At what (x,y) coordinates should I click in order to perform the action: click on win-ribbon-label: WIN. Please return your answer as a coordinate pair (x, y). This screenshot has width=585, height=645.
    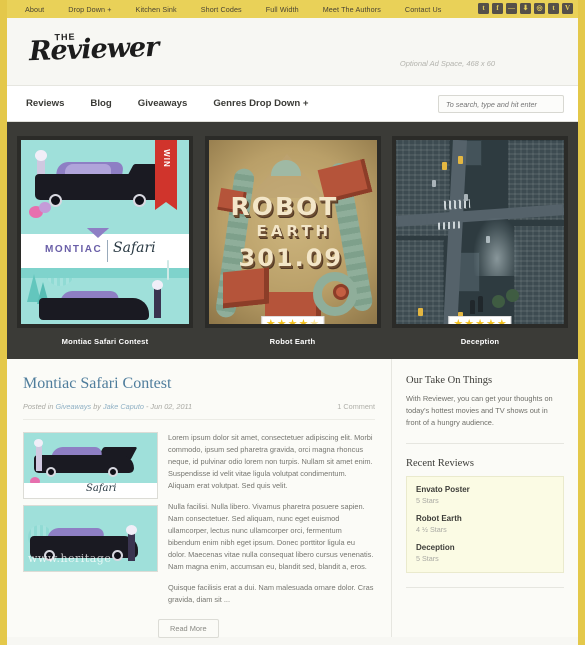
    Looking at the image, I should click on (167, 158).